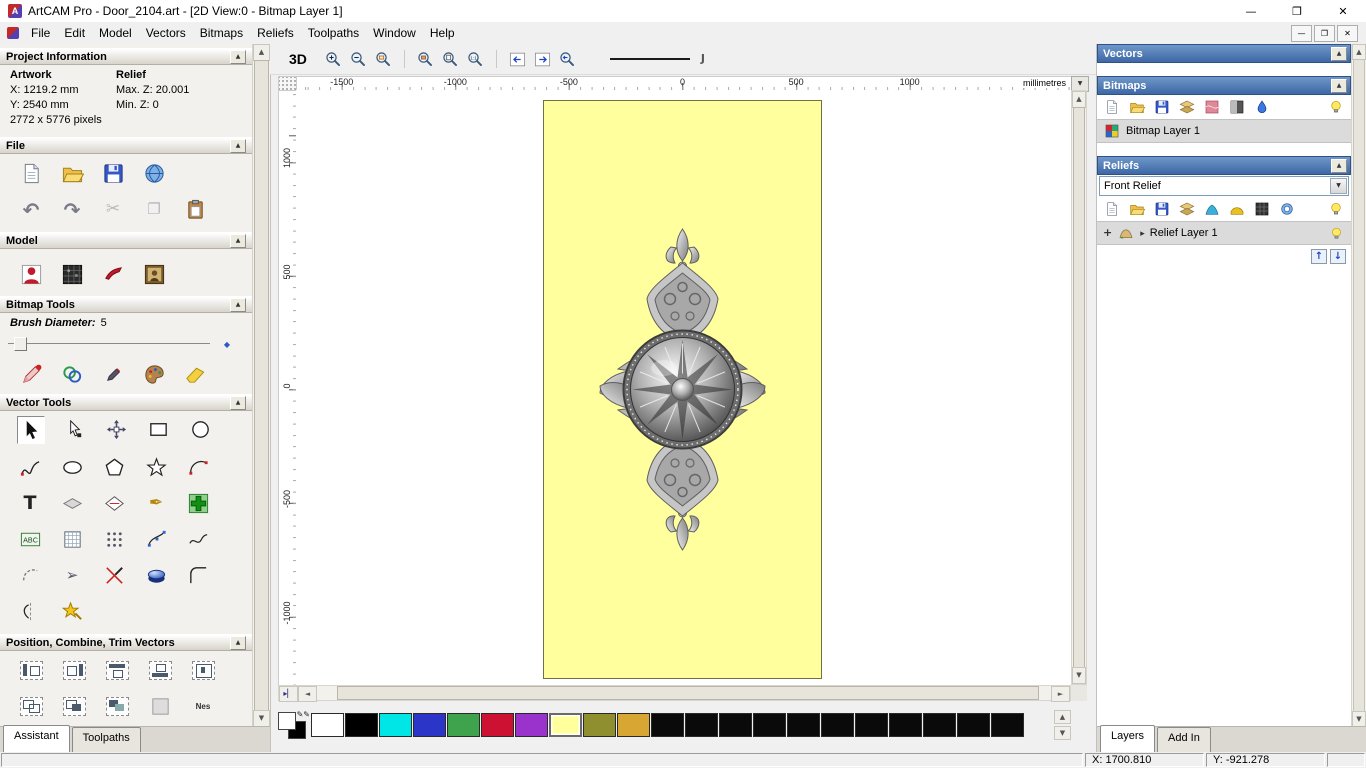 The image size is (1366, 768). I want to click on tab-assistant: Assistant, so click(36, 738).